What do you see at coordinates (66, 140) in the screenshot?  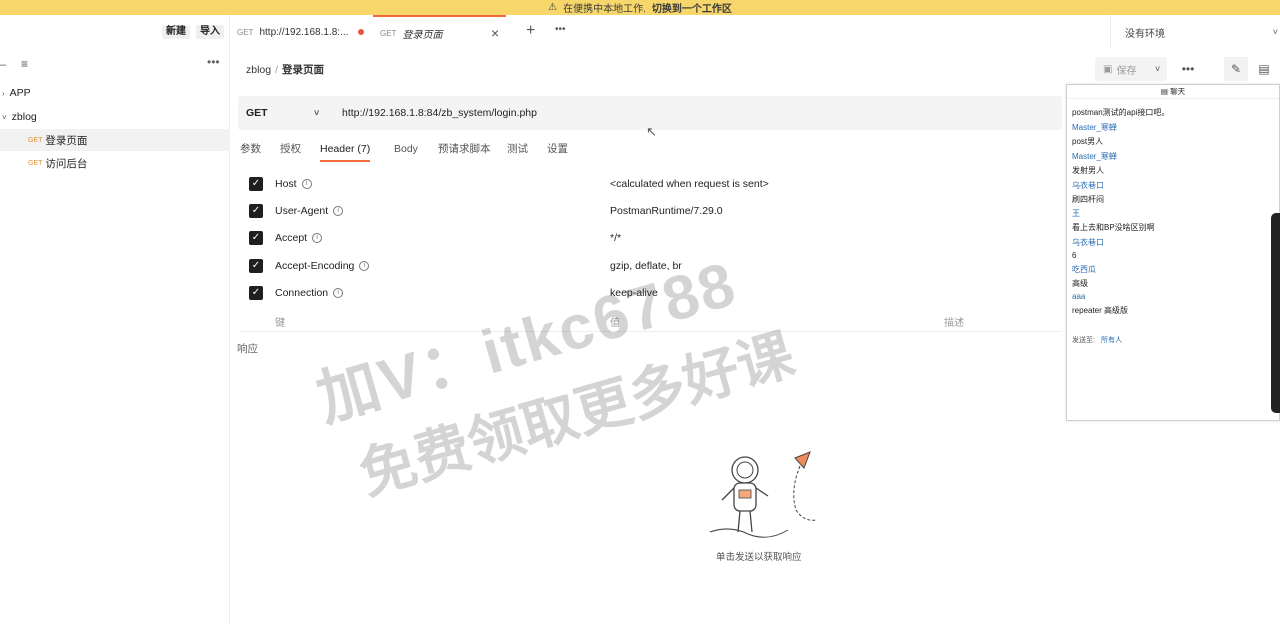 I see `sidebar-item-label: 登录页面` at bounding box center [66, 140].